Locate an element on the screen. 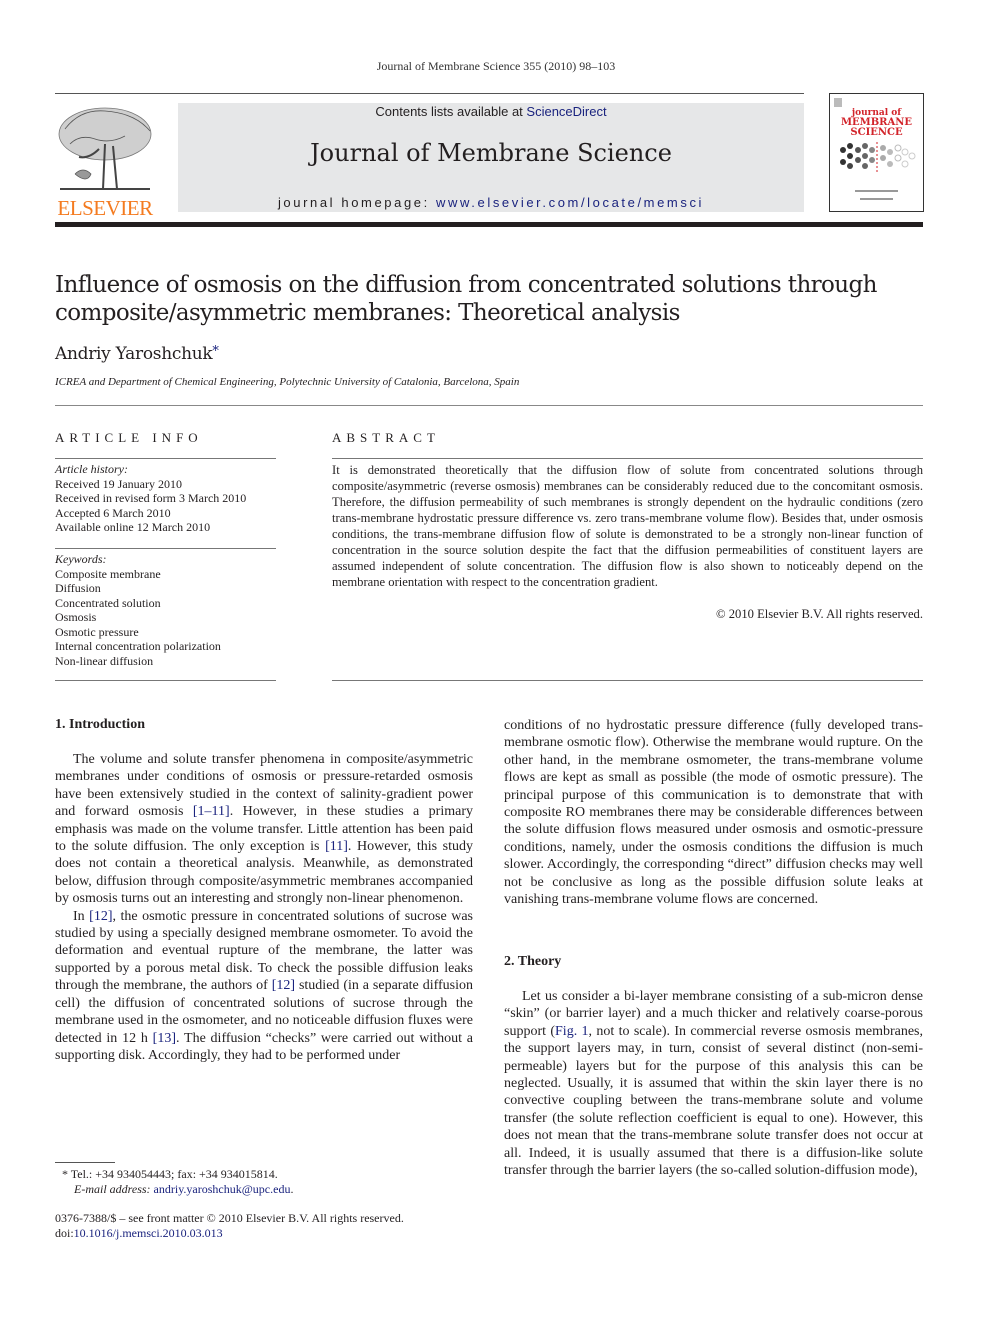 This screenshot has width=992, height=1323. elsevier-wordmark: ELSEVIER is located at coordinates (105, 208).